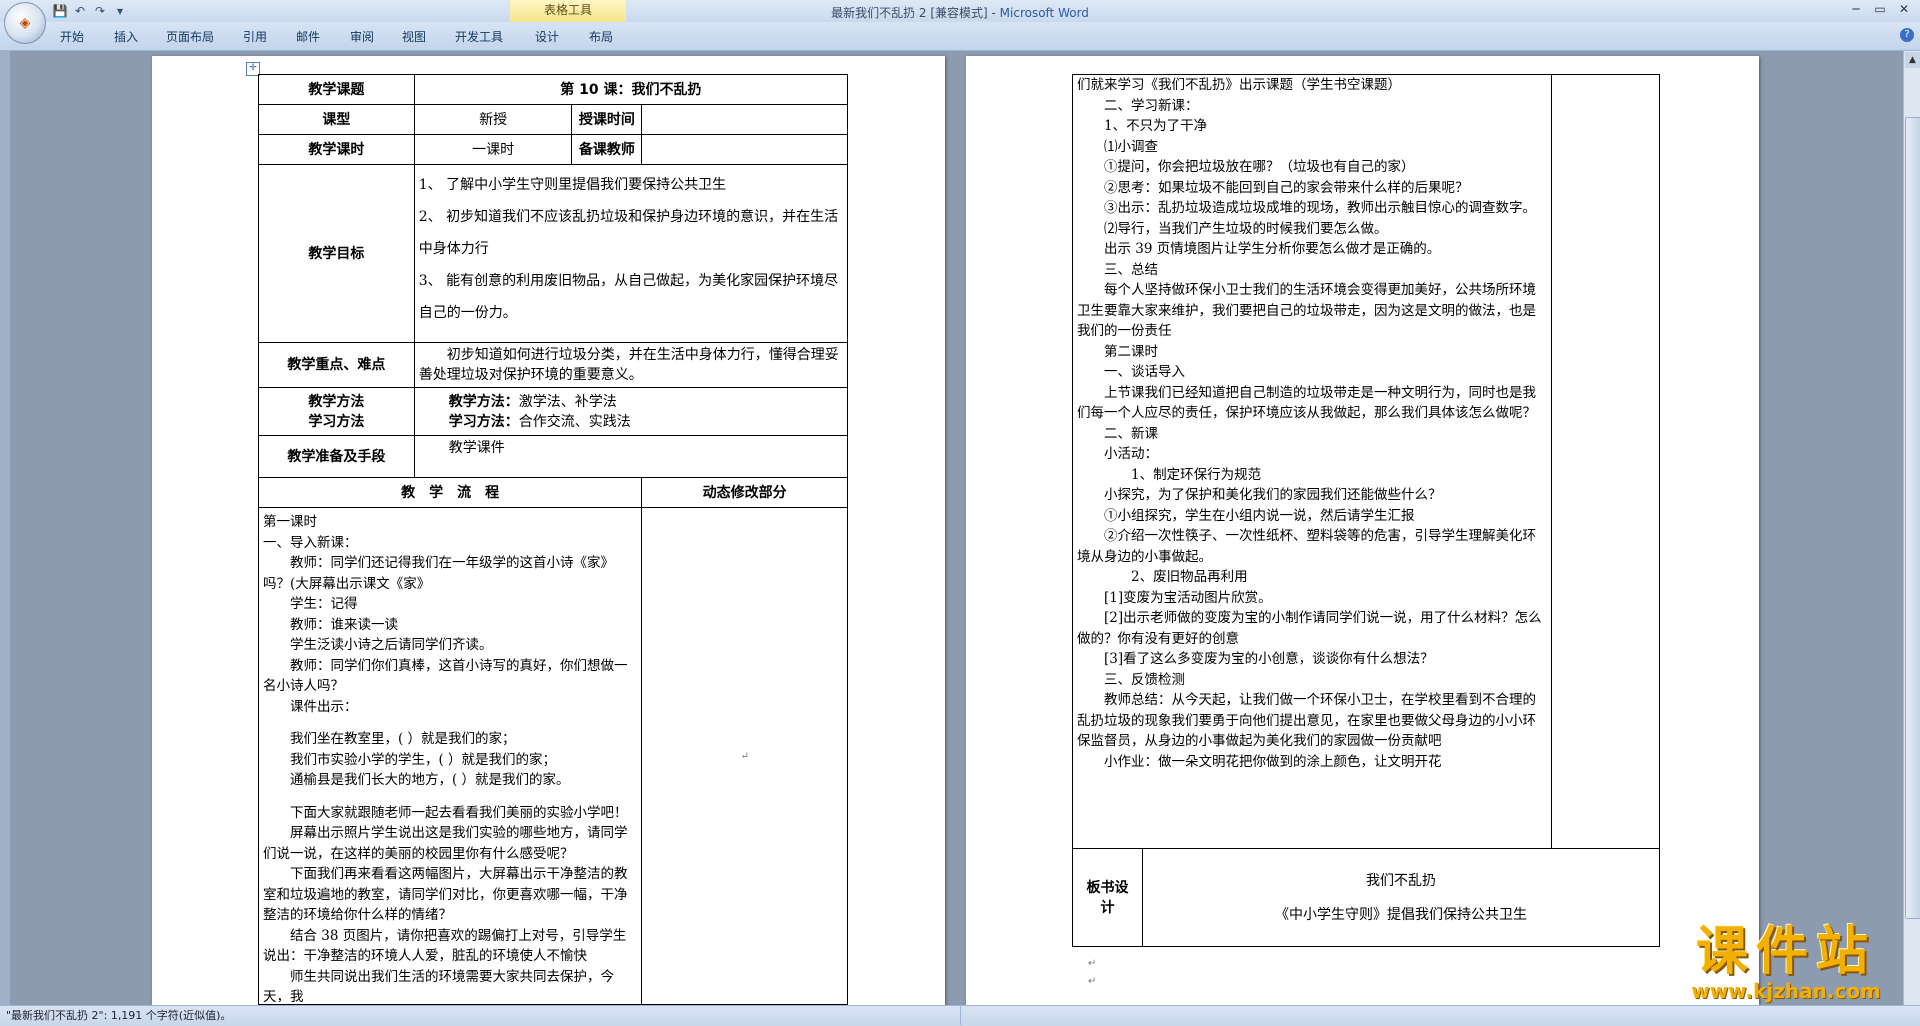 The width and height of the screenshot is (1920, 1026). Describe the element at coordinates (459, 812) in the screenshot. I see `flow-line: 下面大家就跟随老师一起去看看我们美丽的实验小学吧！` at that location.